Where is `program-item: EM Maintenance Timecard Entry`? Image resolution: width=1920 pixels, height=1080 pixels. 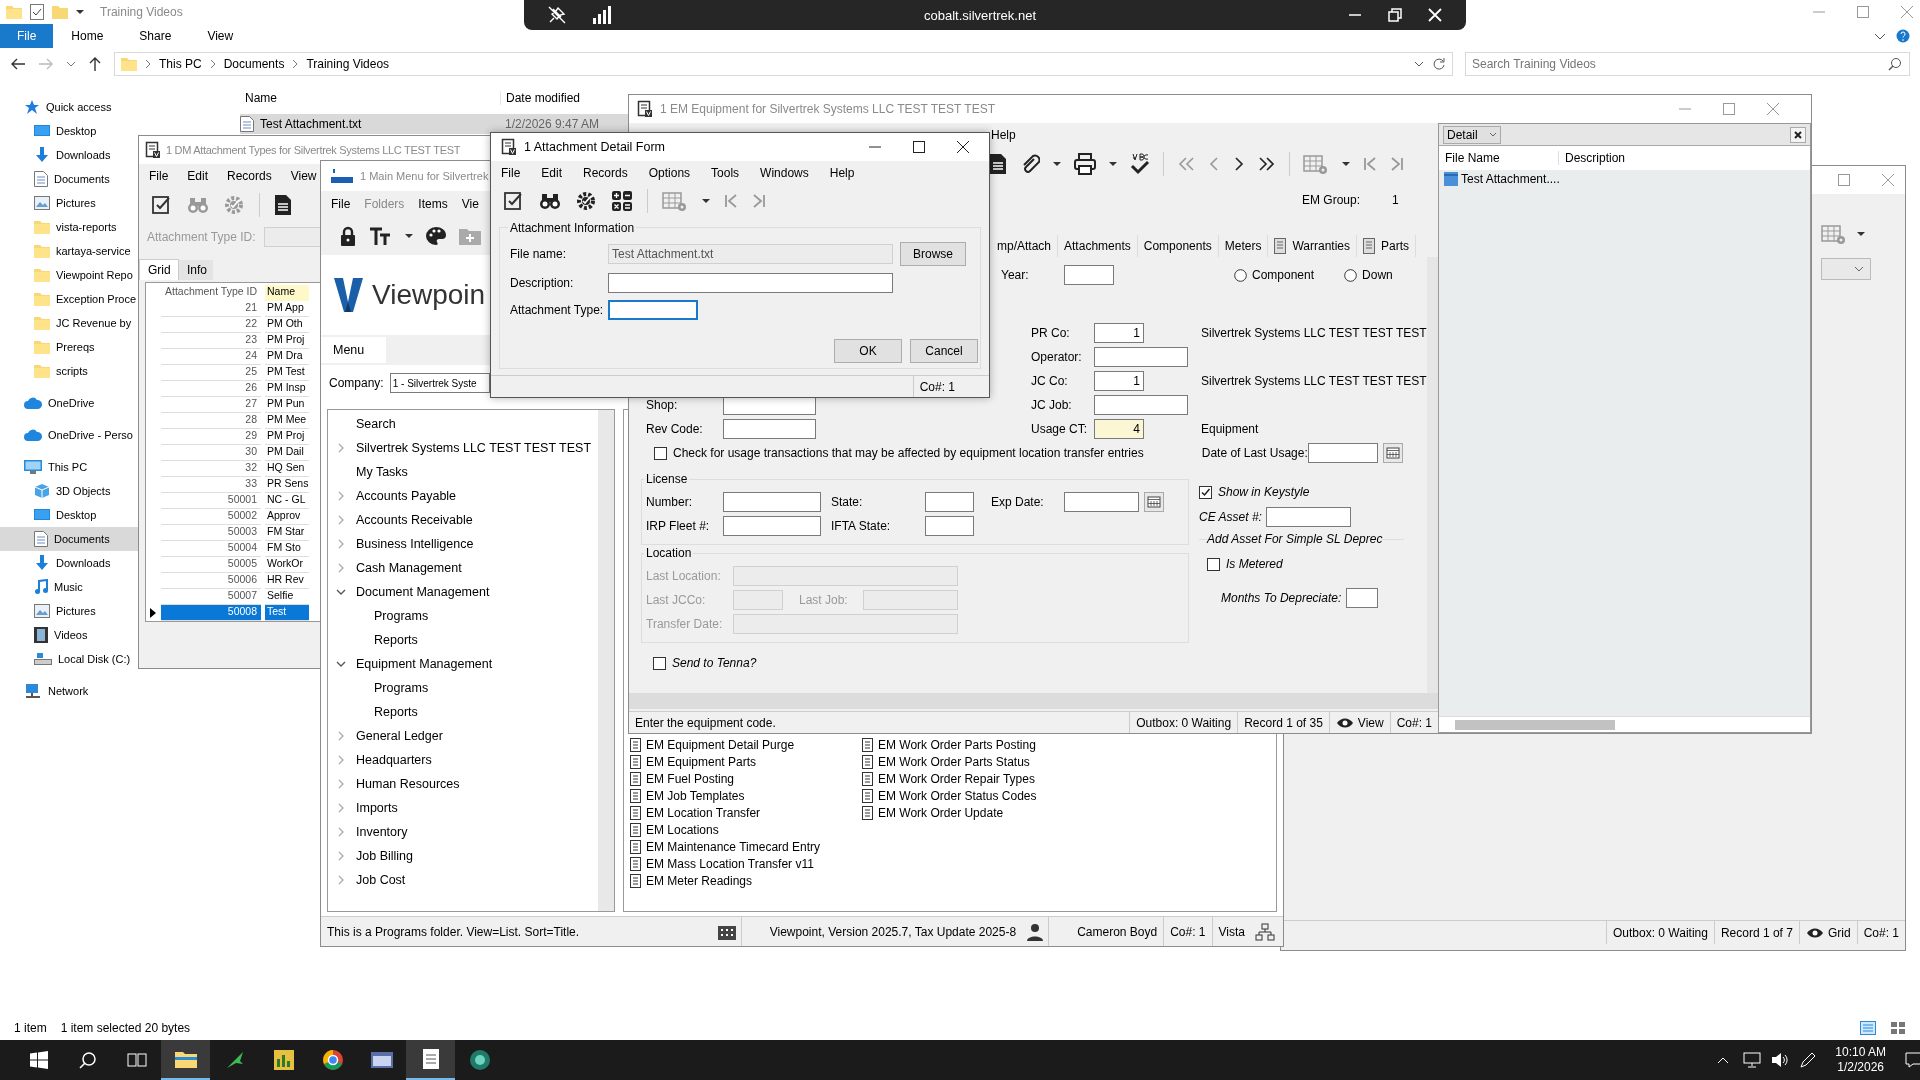
program-item: EM Maintenance Timecard Entry is located at coordinates (733, 846).